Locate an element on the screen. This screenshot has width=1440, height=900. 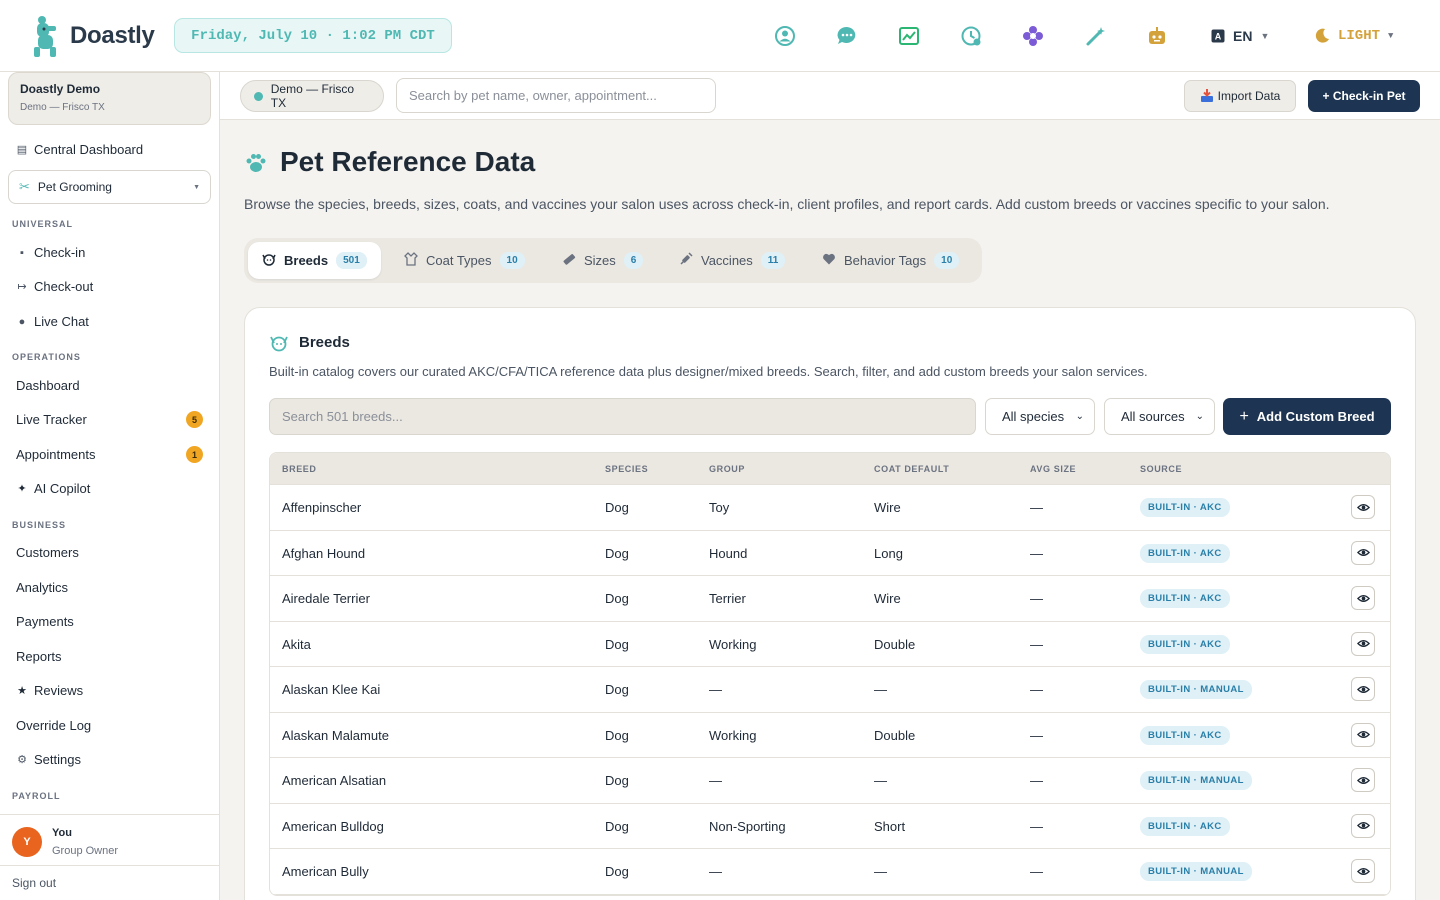
source-badge: BUILT-IN · MANUAL is located at coordinates (1196, 780).